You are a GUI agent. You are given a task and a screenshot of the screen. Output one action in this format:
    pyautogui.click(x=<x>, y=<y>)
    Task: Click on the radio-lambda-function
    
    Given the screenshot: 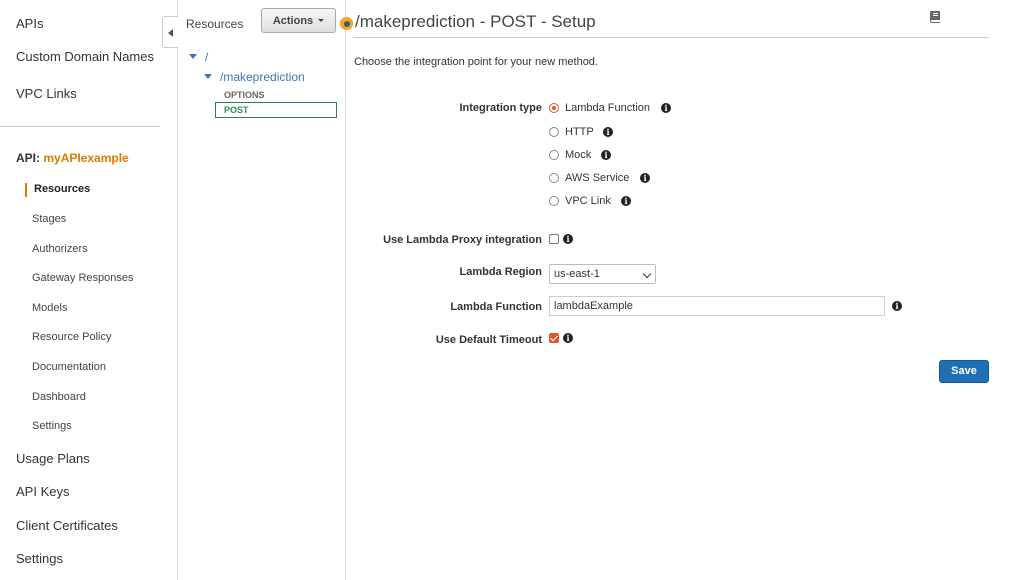 What is the action you would take?
    pyautogui.click(x=554, y=108)
    